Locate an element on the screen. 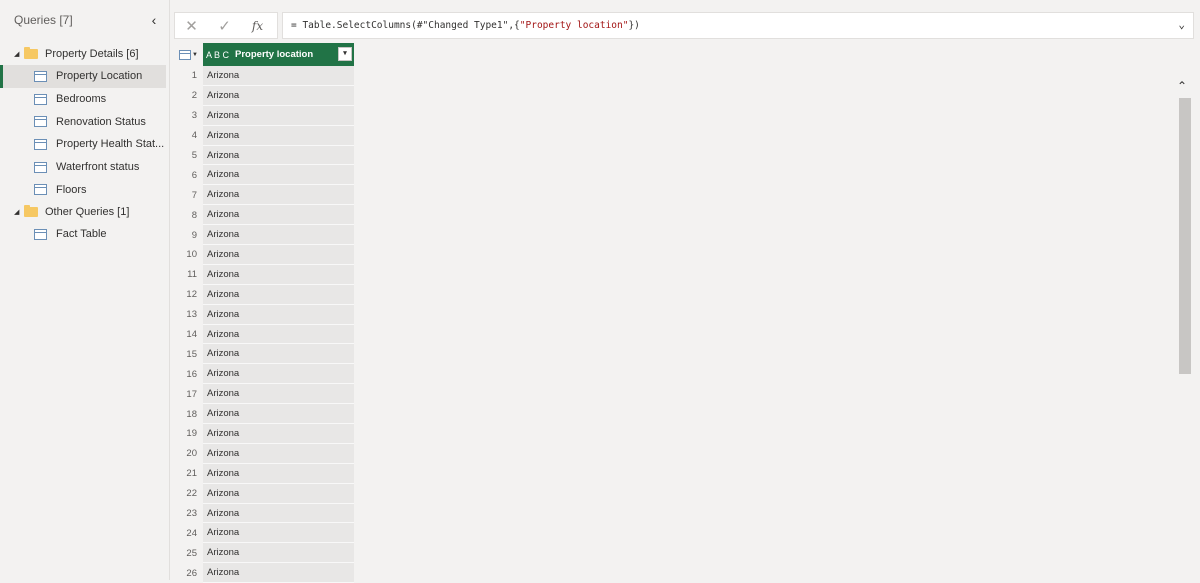 The image size is (1200, 583). row-number: 7 is located at coordinates (188, 195).